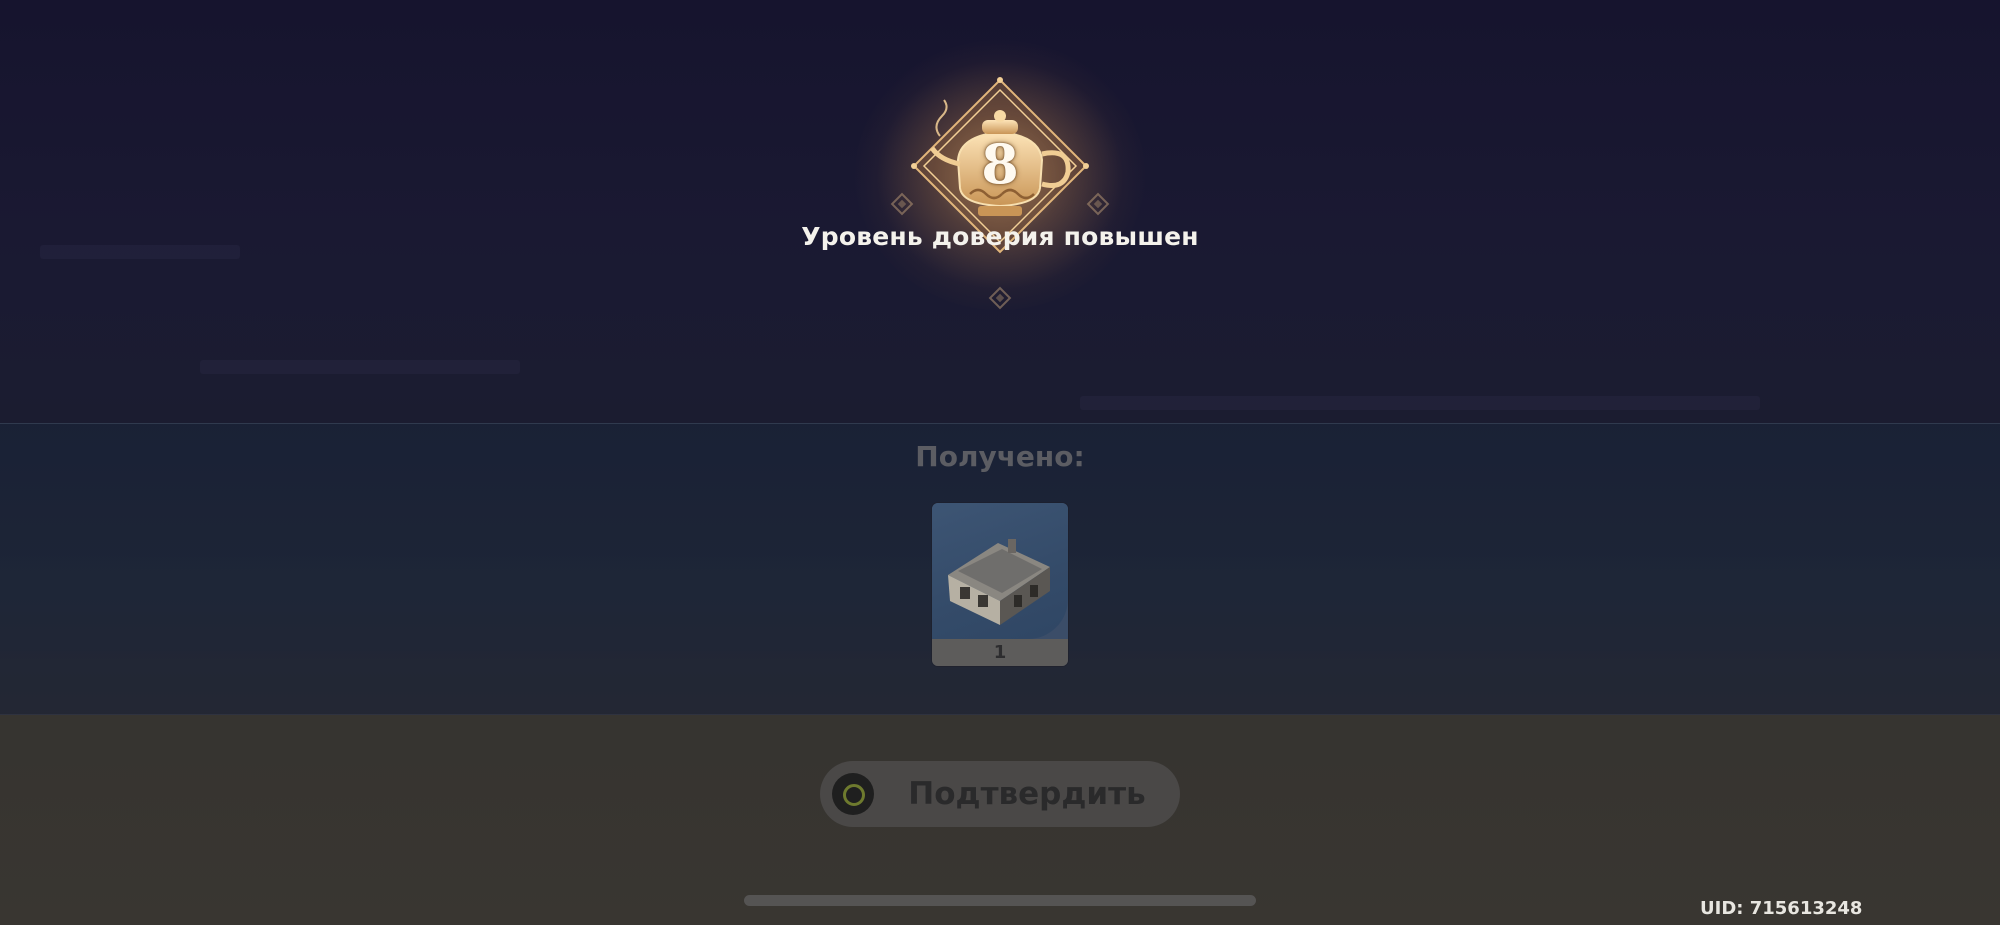 The width and height of the screenshot is (2000, 925). Describe the element at coordinates (1027, 794) in the screenshot. I see `confirm-button-label: Подтвердить` at that location.